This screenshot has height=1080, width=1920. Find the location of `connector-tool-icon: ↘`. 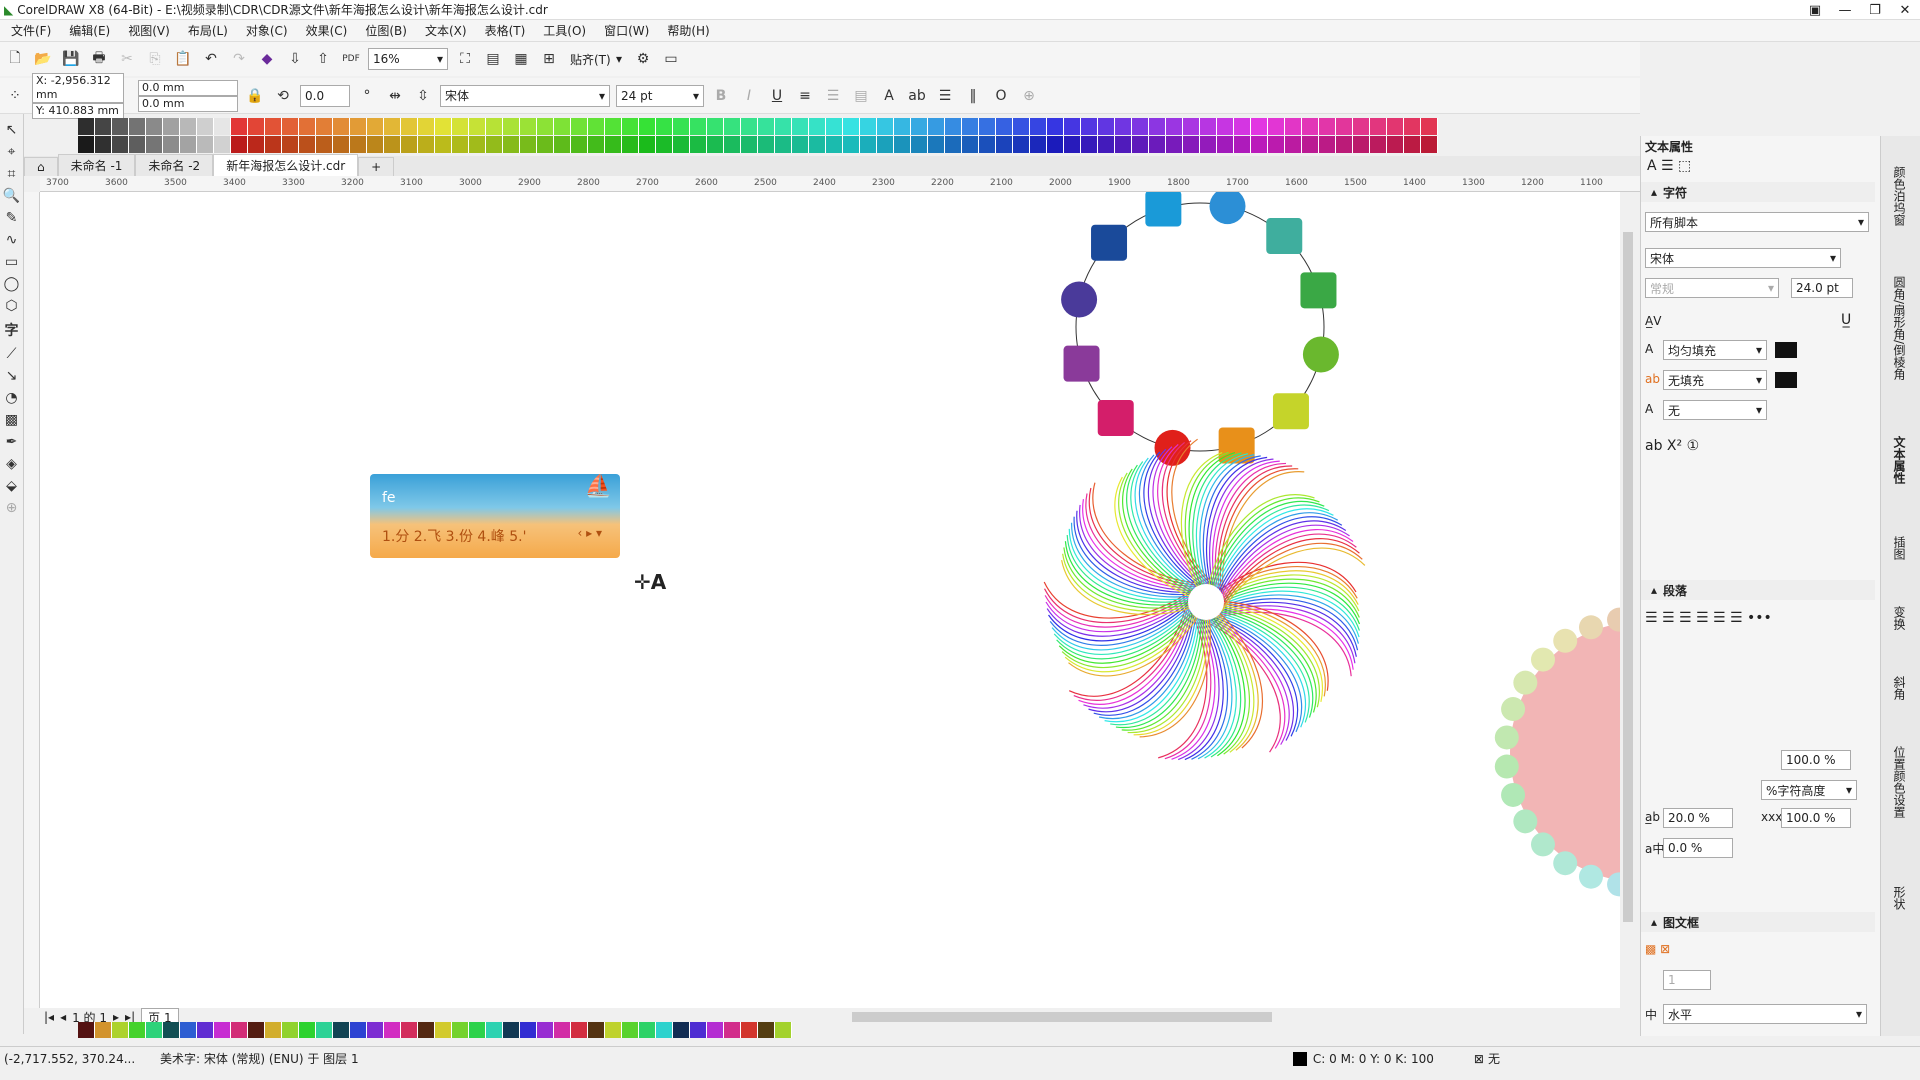

connector-tool-icon: ↘ is located at coordinates (12, 376).